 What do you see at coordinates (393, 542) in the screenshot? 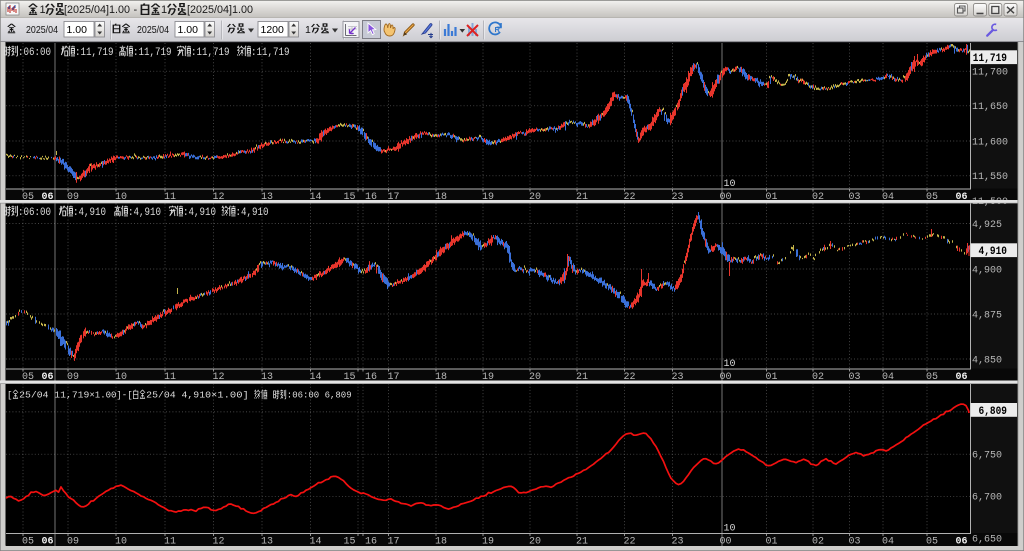
I see `svg-text: 17` at bounding box center [393, 542].